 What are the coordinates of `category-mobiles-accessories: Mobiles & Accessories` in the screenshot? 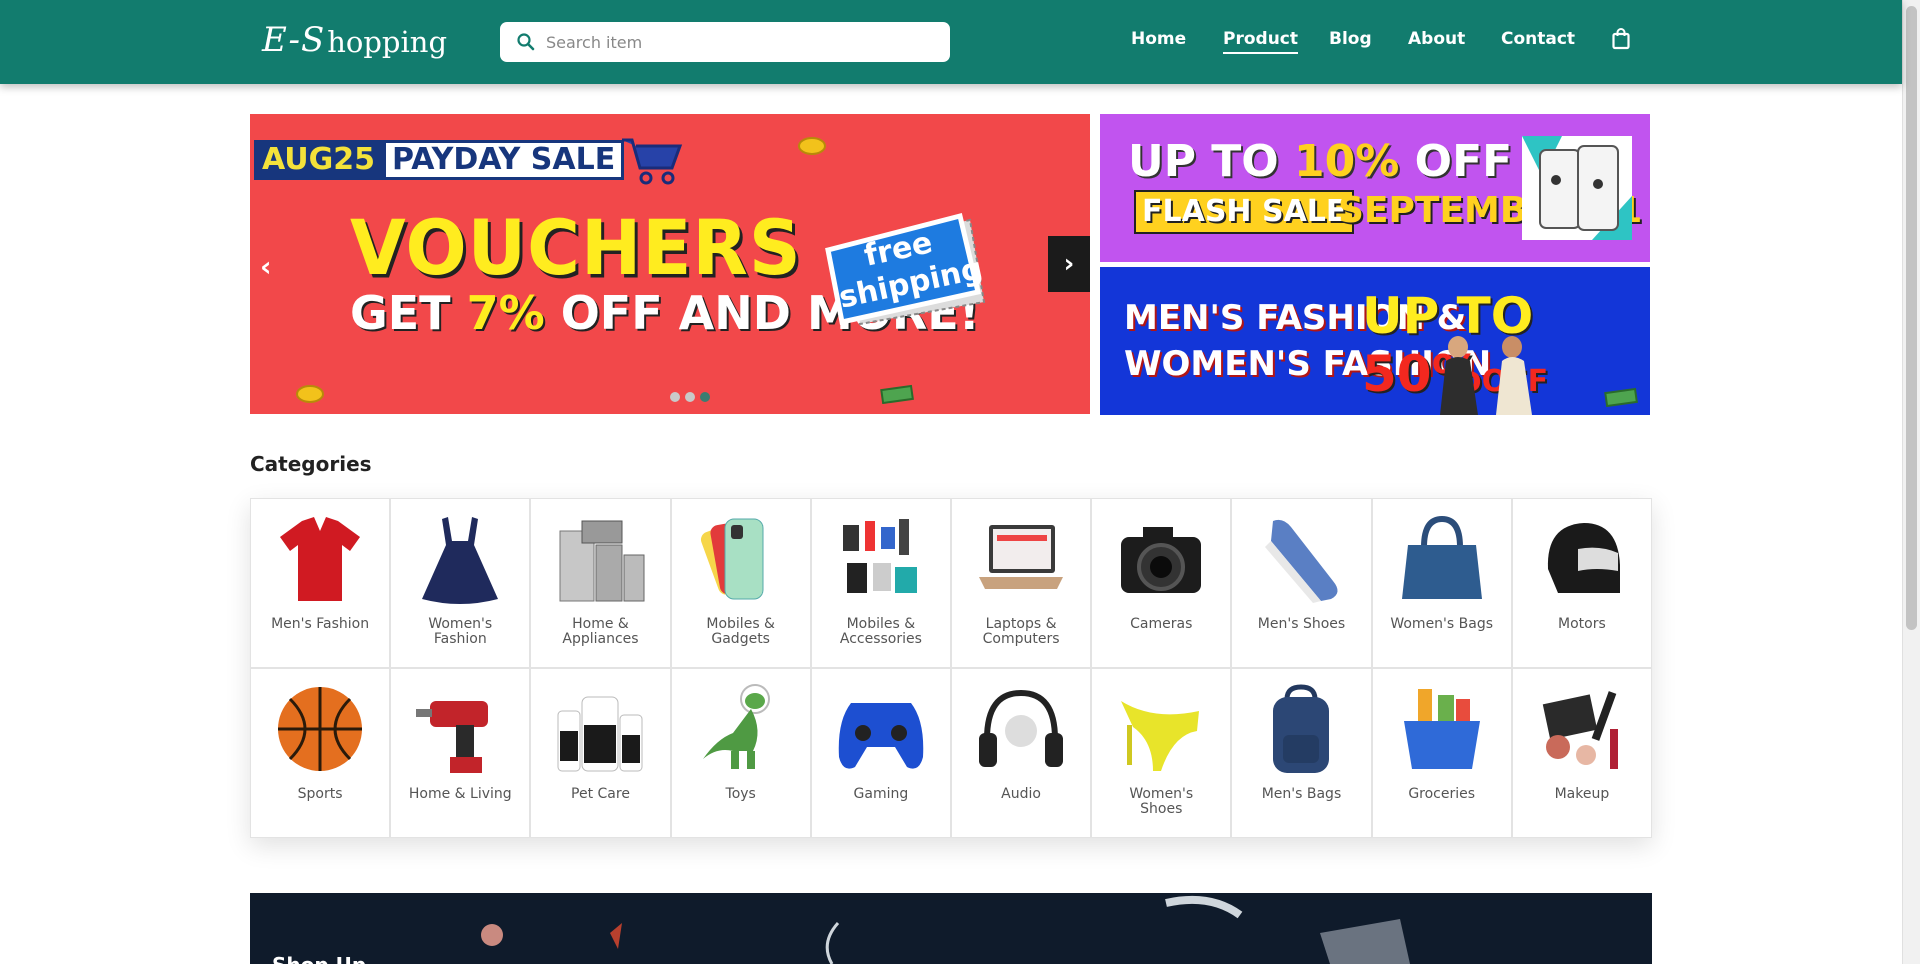 It's located at (880, 583).